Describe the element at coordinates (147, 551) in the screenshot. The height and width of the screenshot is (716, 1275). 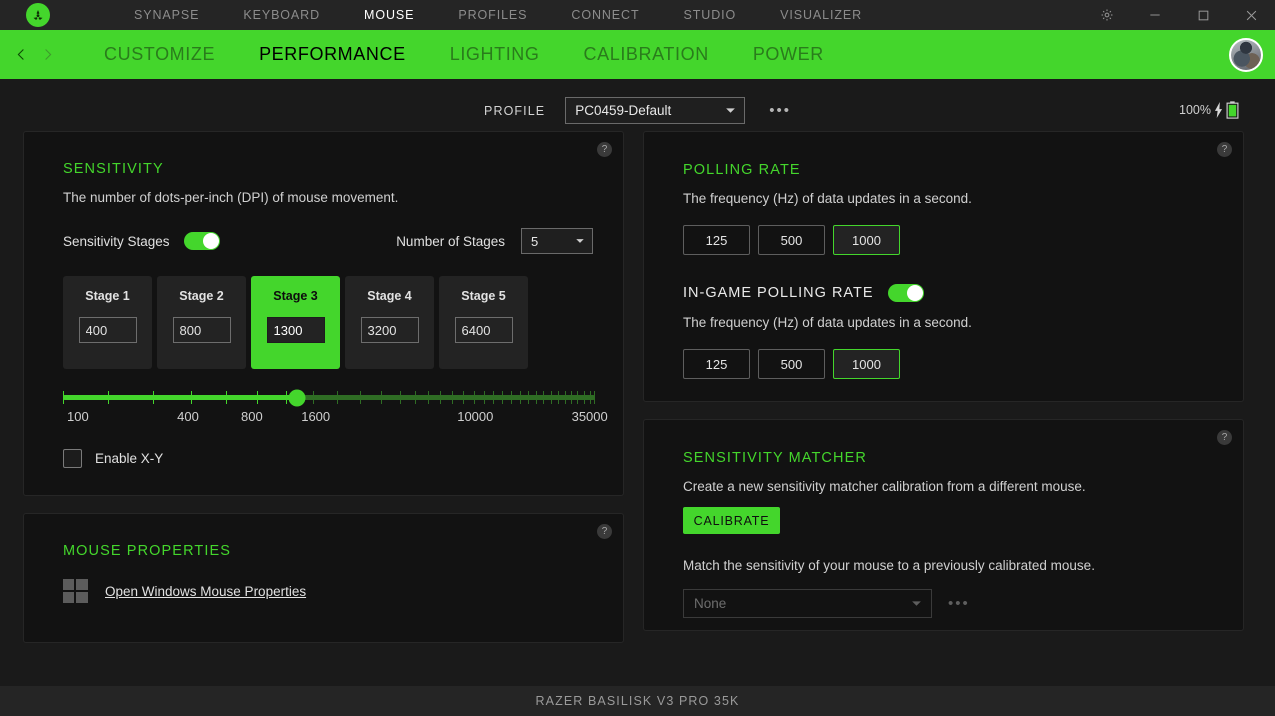
I see `mouse-properties-title: MOUSE PROPERTIES` at that location.